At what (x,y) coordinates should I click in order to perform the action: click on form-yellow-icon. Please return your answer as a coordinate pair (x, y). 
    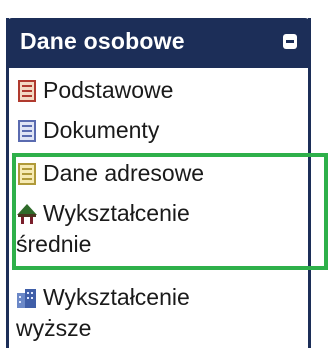
    Looking at the image, I should click on (27, 173).